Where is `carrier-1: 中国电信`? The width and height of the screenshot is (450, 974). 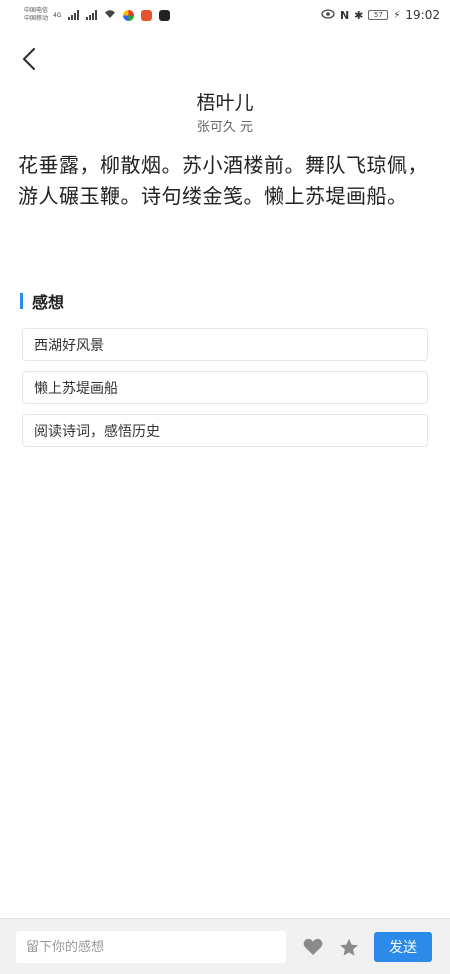
carrier-1: 中国电信 is located at coordinates (36, 10).